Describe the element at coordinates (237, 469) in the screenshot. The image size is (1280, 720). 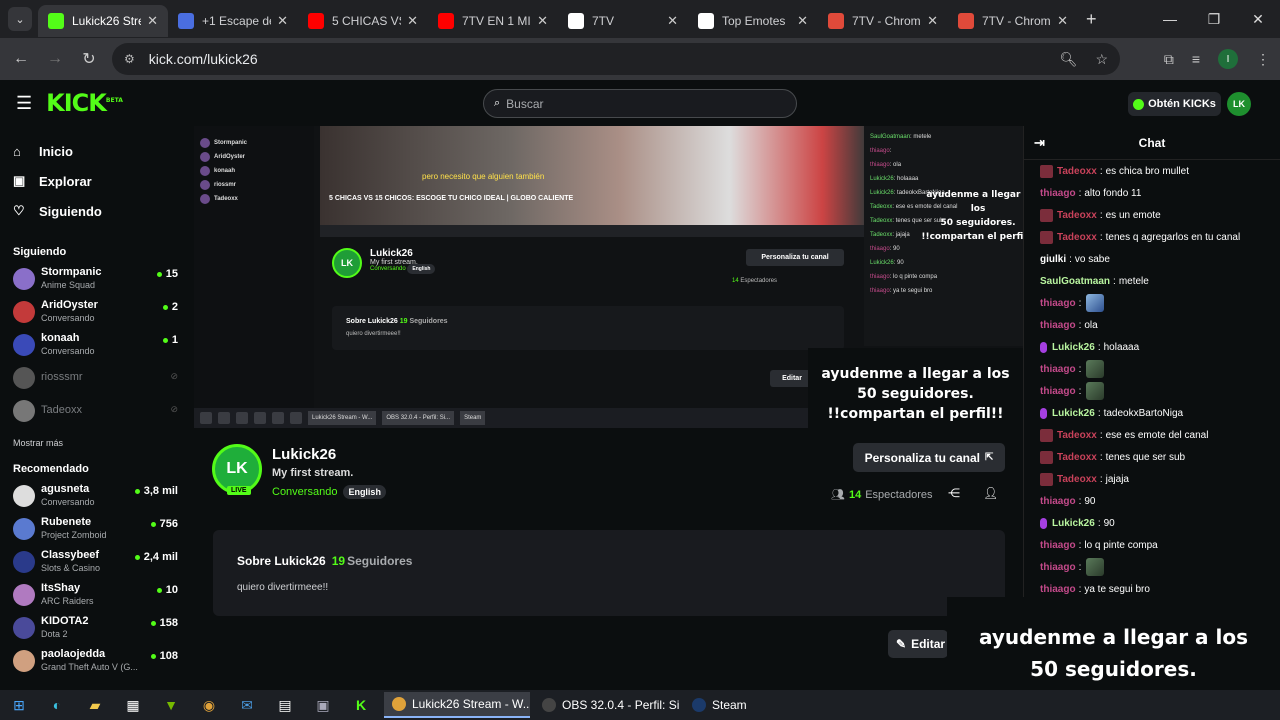
I see `channel-avatar: LK LIVE` at that location.